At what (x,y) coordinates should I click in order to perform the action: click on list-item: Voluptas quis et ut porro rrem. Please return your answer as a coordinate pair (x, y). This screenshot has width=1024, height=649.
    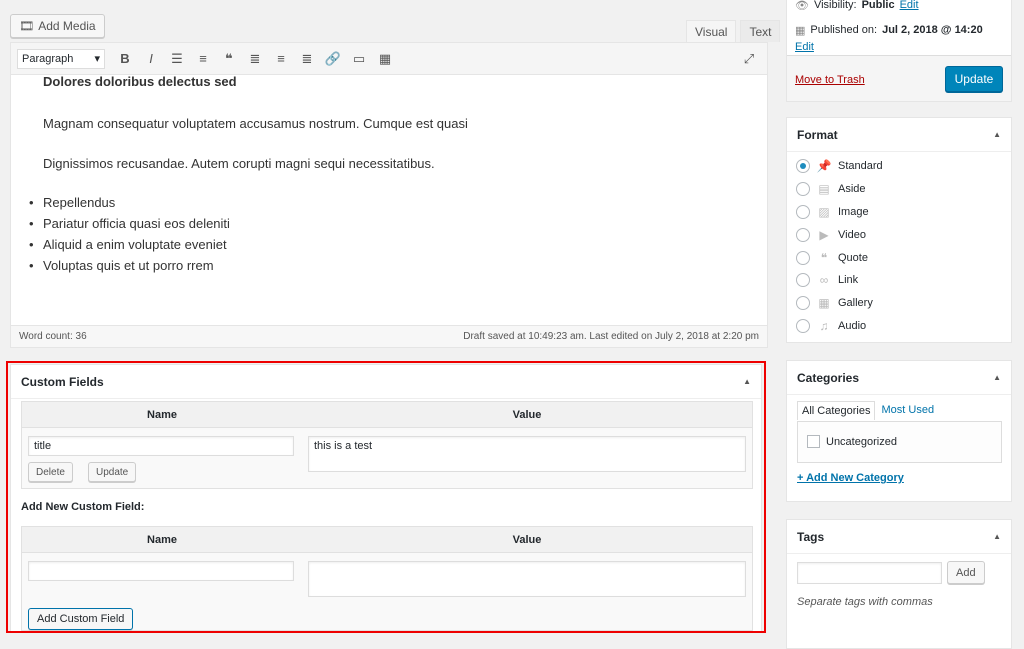
    Looking at the image, I should click on (382, 265).